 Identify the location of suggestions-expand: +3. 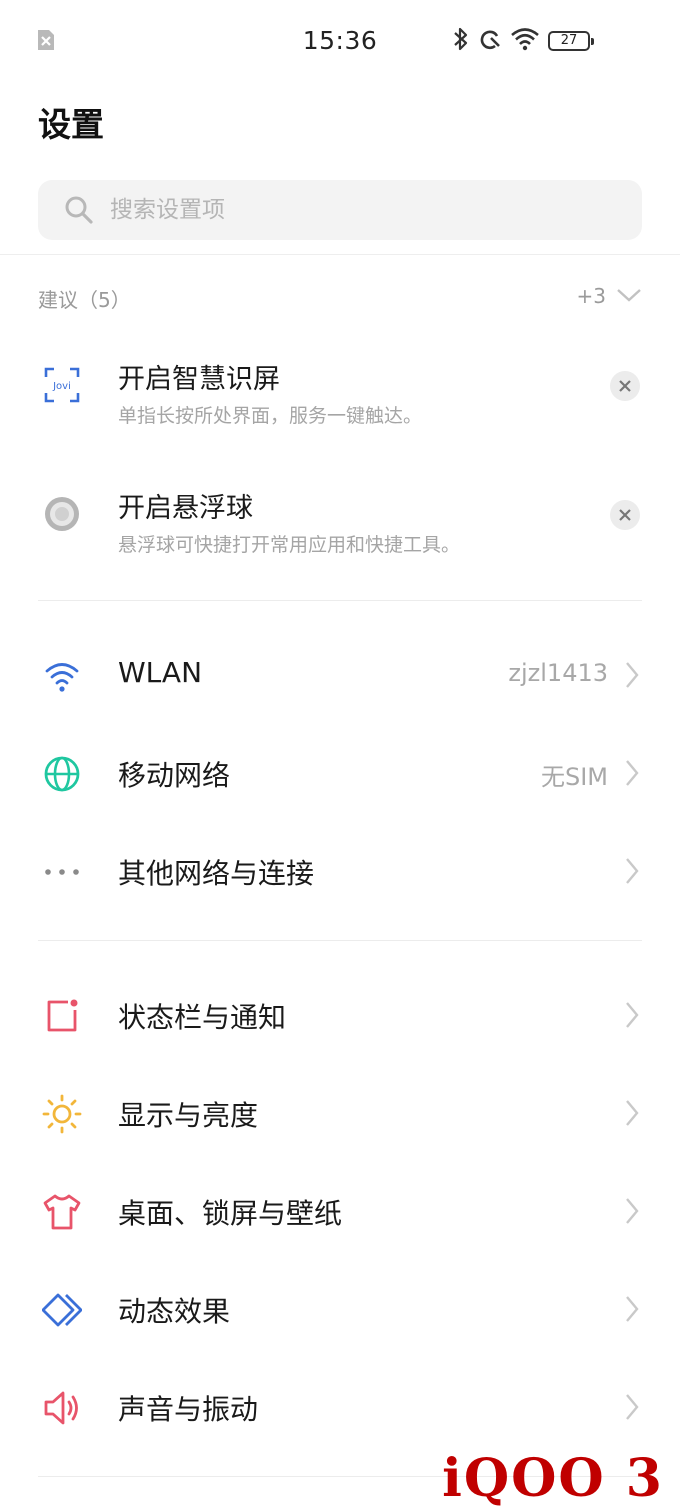
(609, 296).